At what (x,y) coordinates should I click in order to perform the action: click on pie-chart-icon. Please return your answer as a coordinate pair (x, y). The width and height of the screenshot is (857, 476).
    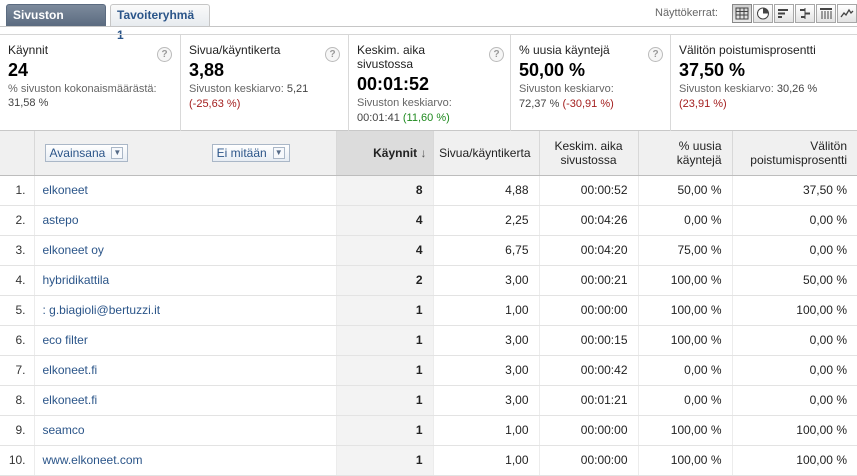
    Looking at the image, I should click on (763, 13).